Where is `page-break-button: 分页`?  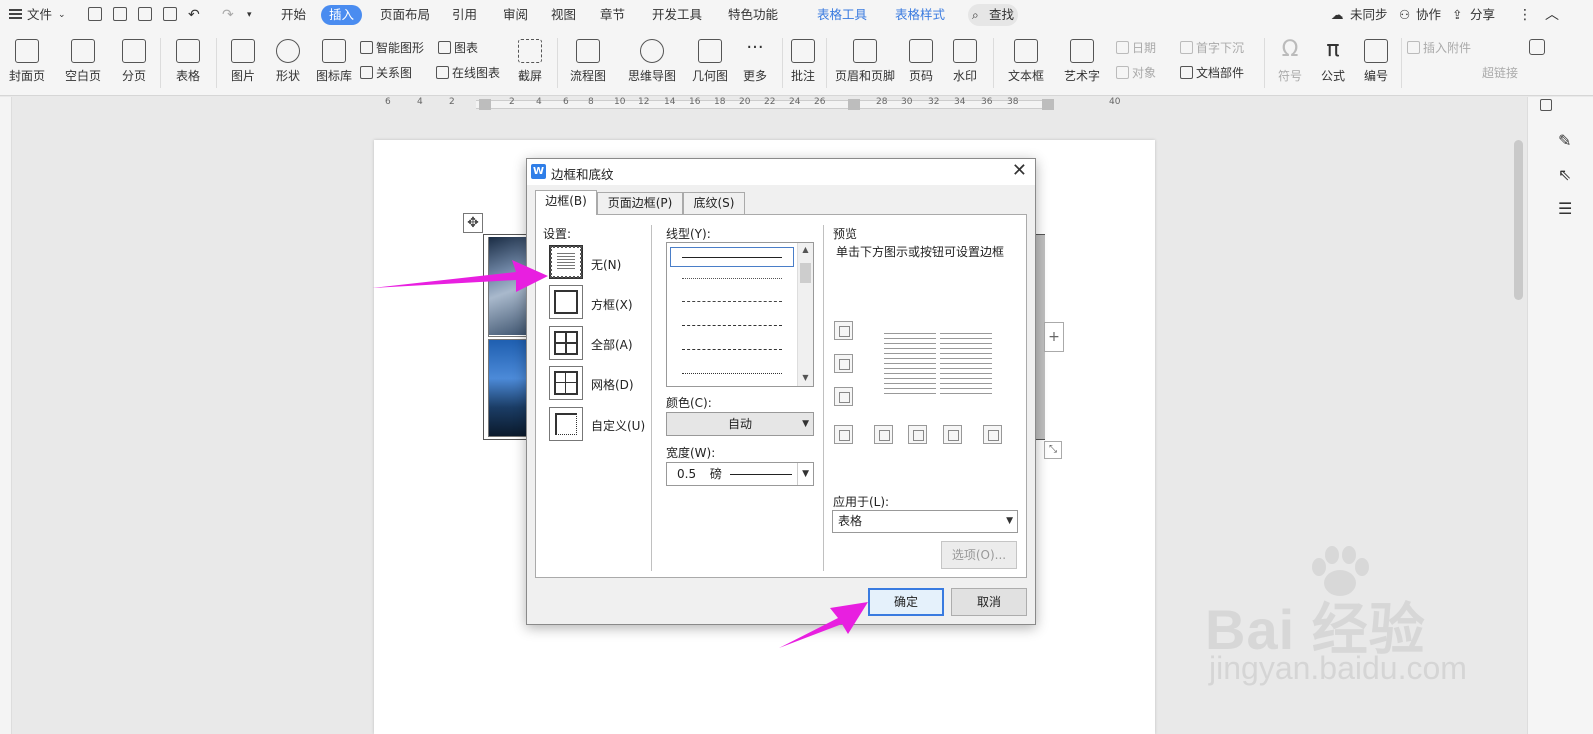 page-break-button: 分页 is located at coordinates (134, 63).